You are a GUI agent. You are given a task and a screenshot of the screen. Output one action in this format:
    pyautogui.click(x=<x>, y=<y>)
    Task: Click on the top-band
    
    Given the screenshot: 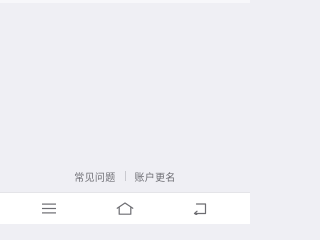 What is the action you would take?
    pyautogui.click(x=125, y=1)
    